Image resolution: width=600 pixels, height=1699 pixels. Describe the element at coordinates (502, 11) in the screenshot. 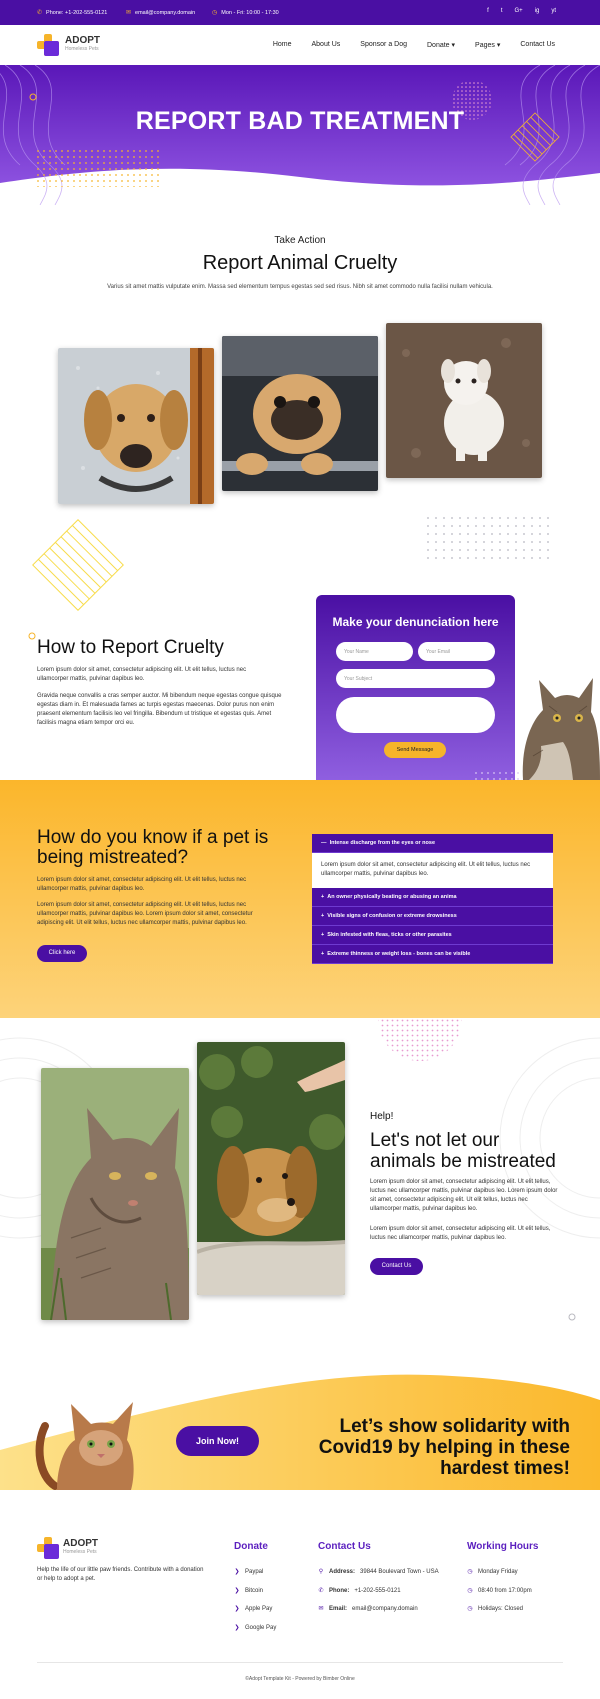

I see `twitter-icon: t` at that location.